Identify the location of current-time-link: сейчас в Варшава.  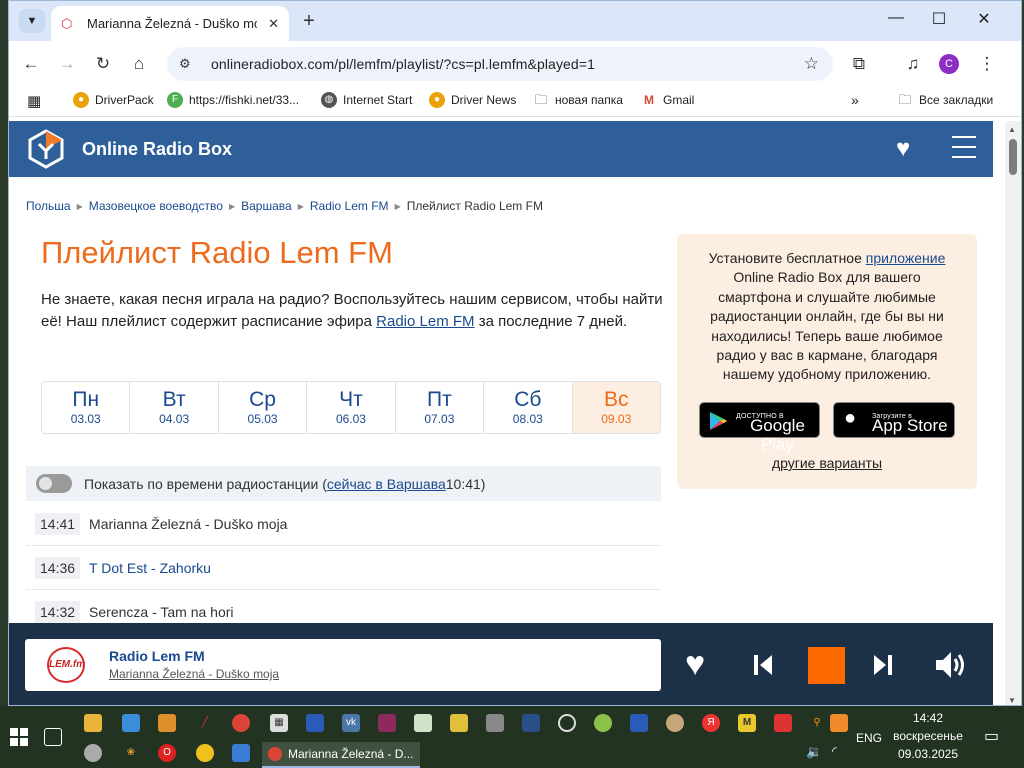
(386, 484).